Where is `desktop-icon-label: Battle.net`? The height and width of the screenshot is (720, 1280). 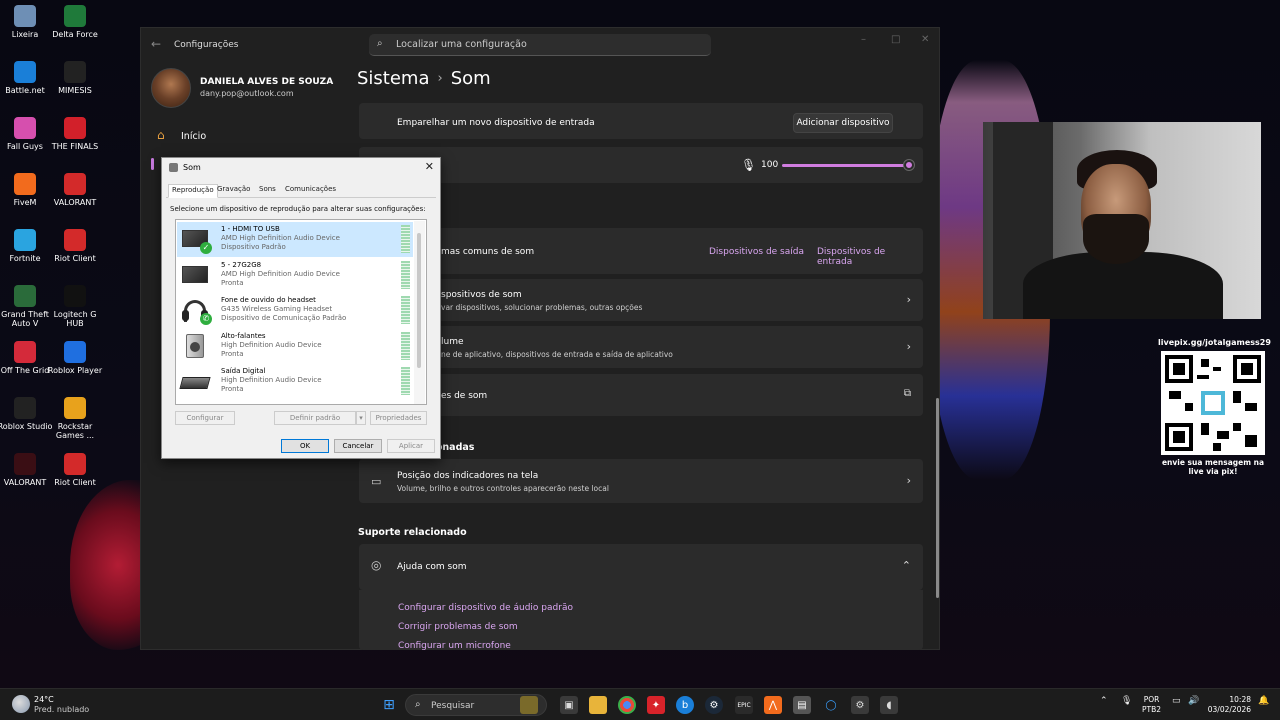
desktop-icon-label: Battle.net is located at coordinates (25, 90).